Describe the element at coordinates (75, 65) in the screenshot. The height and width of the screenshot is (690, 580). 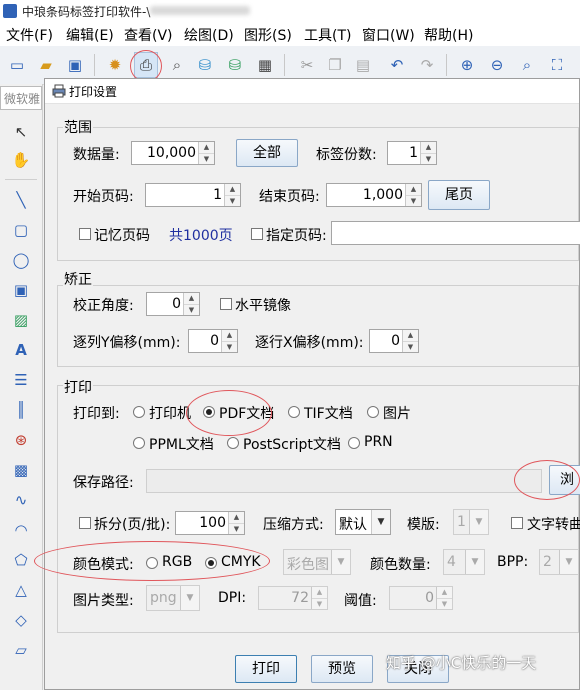
I see `save-icon: ▣` at that location.